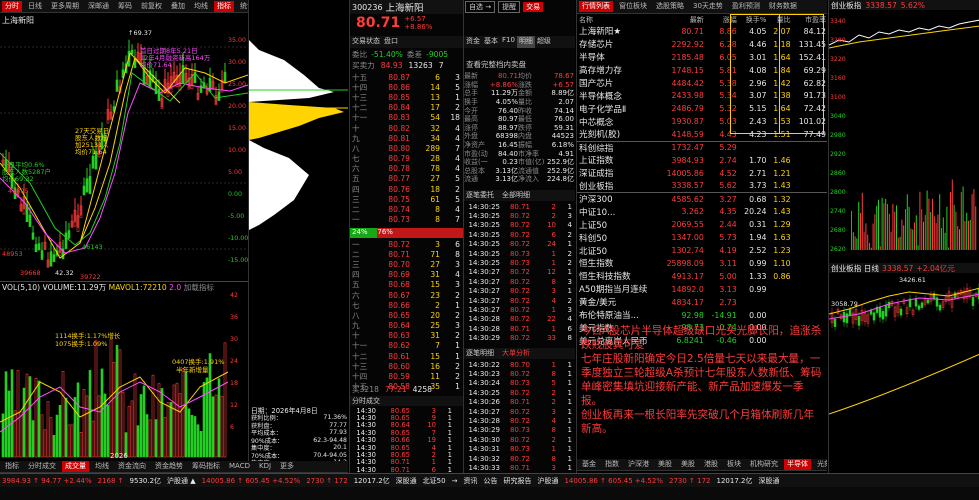 This screenshot has width=979, height=500. I want to click on status-item: 2730 ↑ 172, so click(327, 481).